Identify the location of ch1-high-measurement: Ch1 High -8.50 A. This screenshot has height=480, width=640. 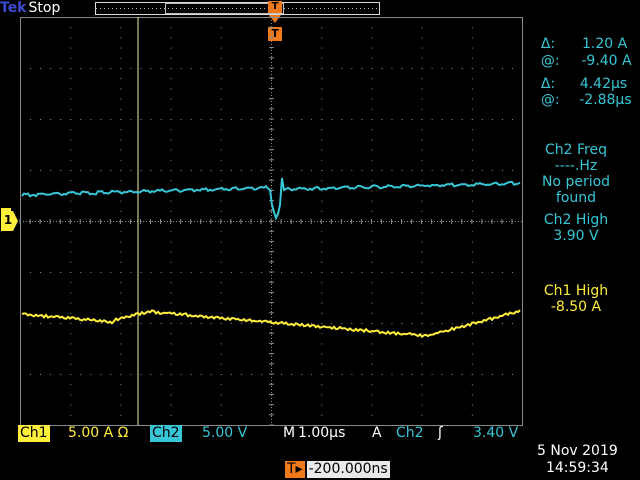
(576, 299).